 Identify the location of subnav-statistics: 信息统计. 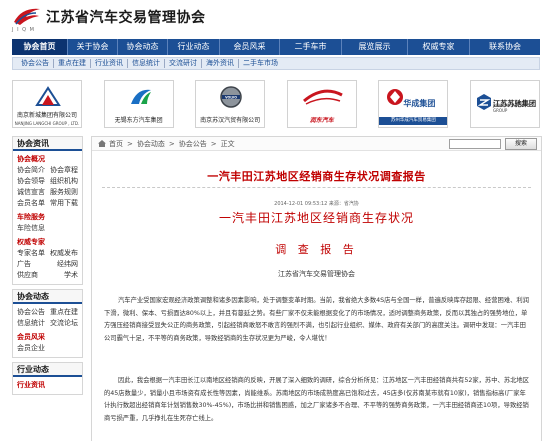
(146, 63).